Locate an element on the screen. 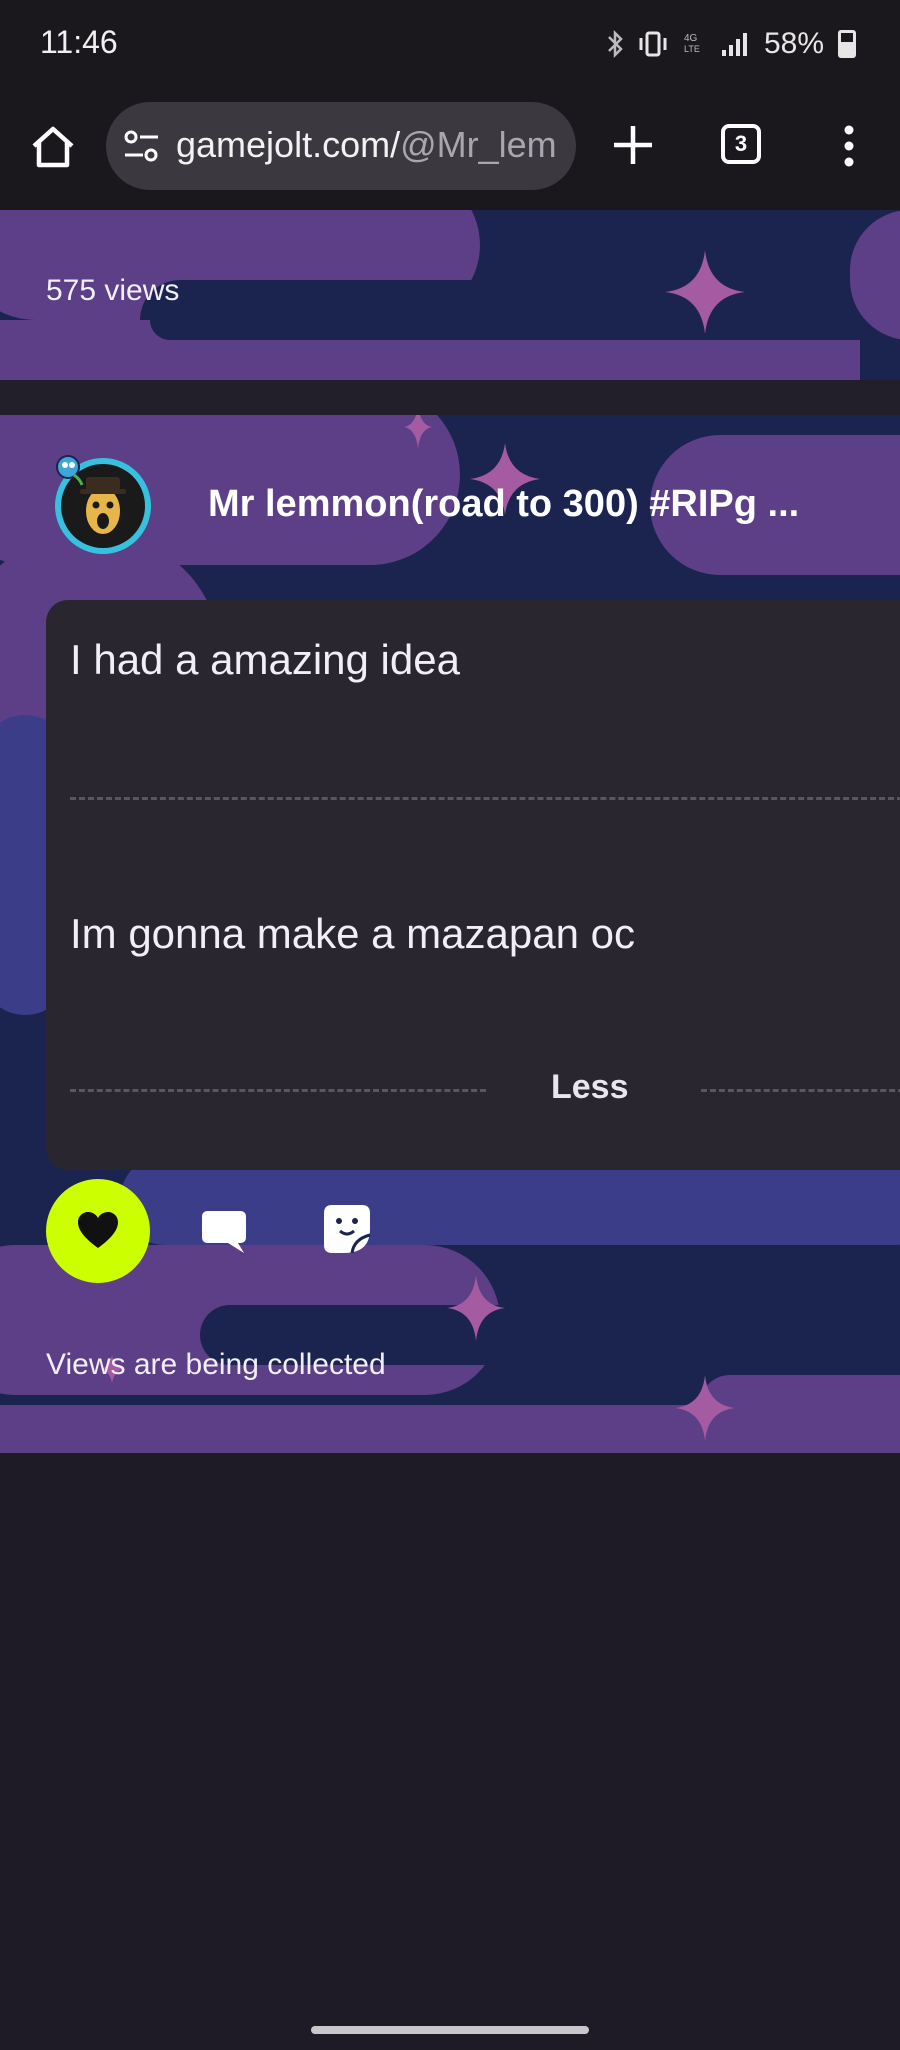 This screenshot has height=2050, width=900. status-icons: 4G LTE 58% is located at coordinates (731, 44).